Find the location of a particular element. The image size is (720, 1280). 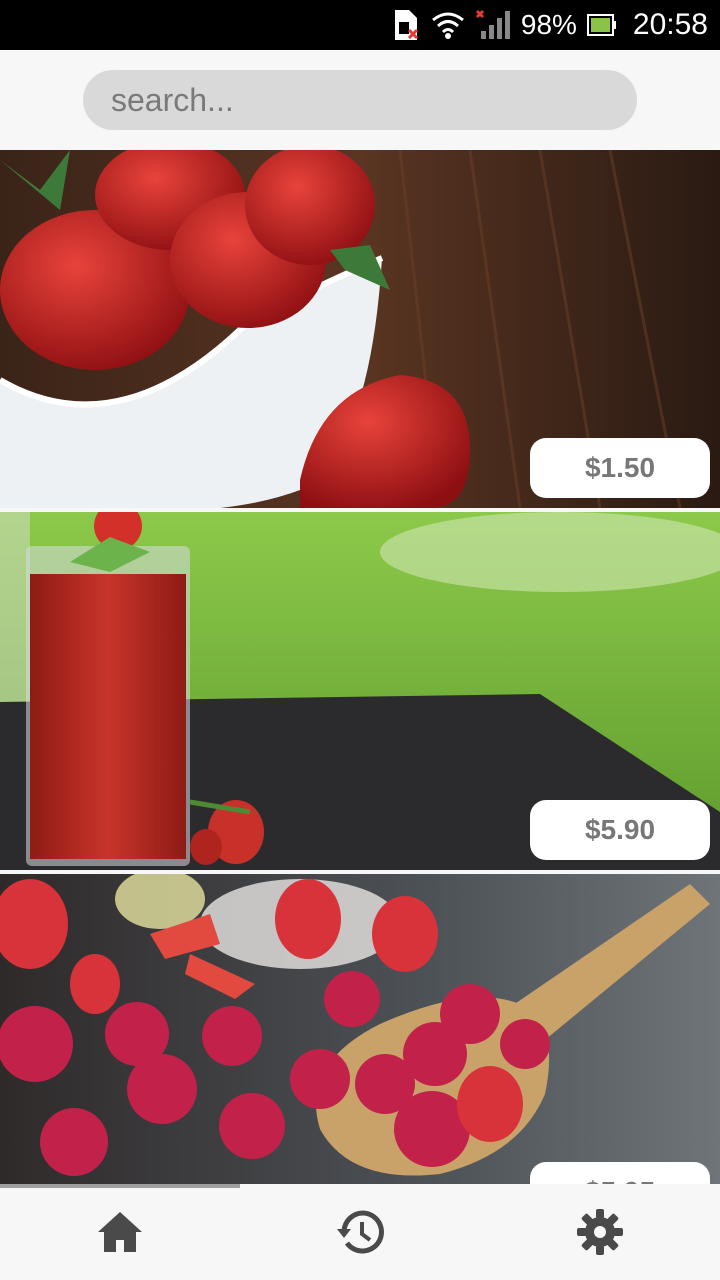

search-input is located at coordinates (360, 100).